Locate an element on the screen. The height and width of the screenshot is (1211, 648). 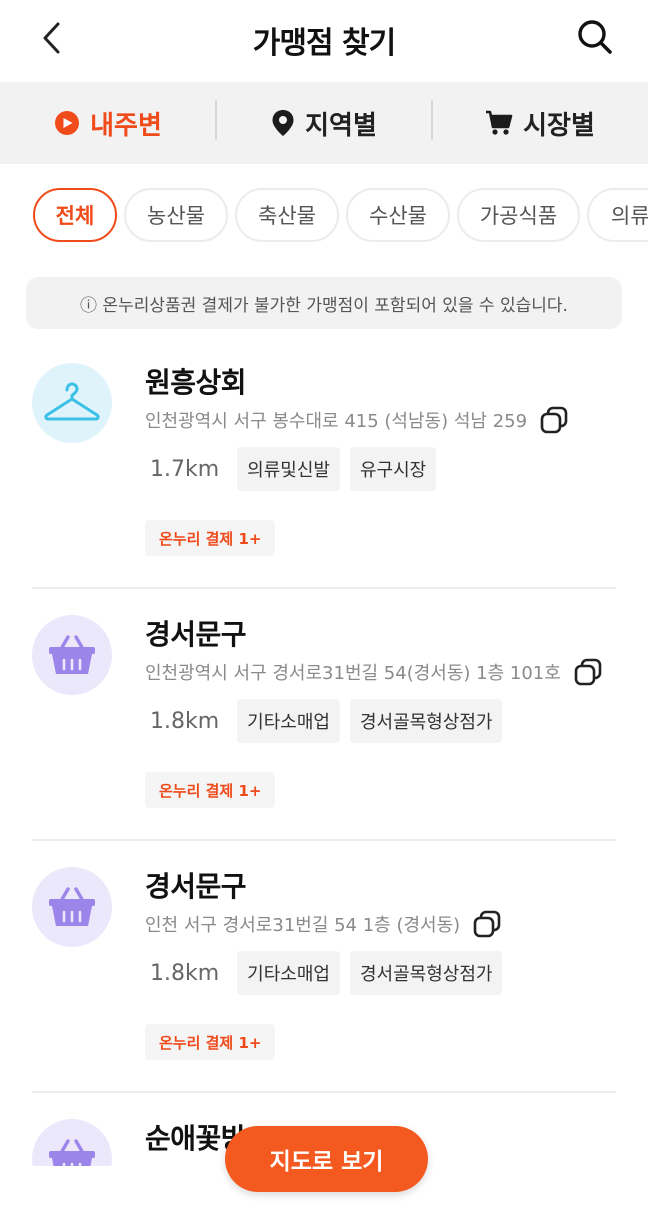
category-chip-row: 전체 농산물 축산물 수산물 가공식품 의류 is located at coordinates (324, 215).